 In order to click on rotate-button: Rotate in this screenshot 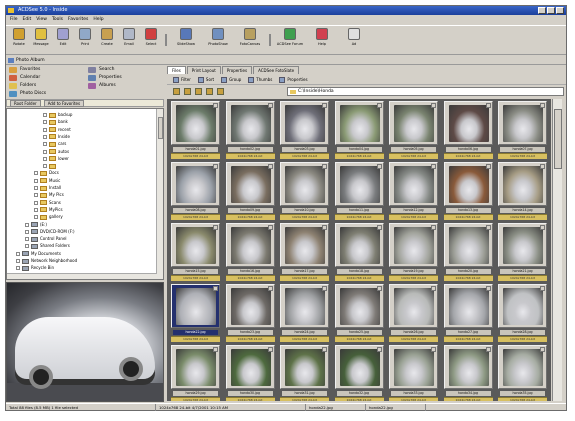, I will do `click(19, 40)`.